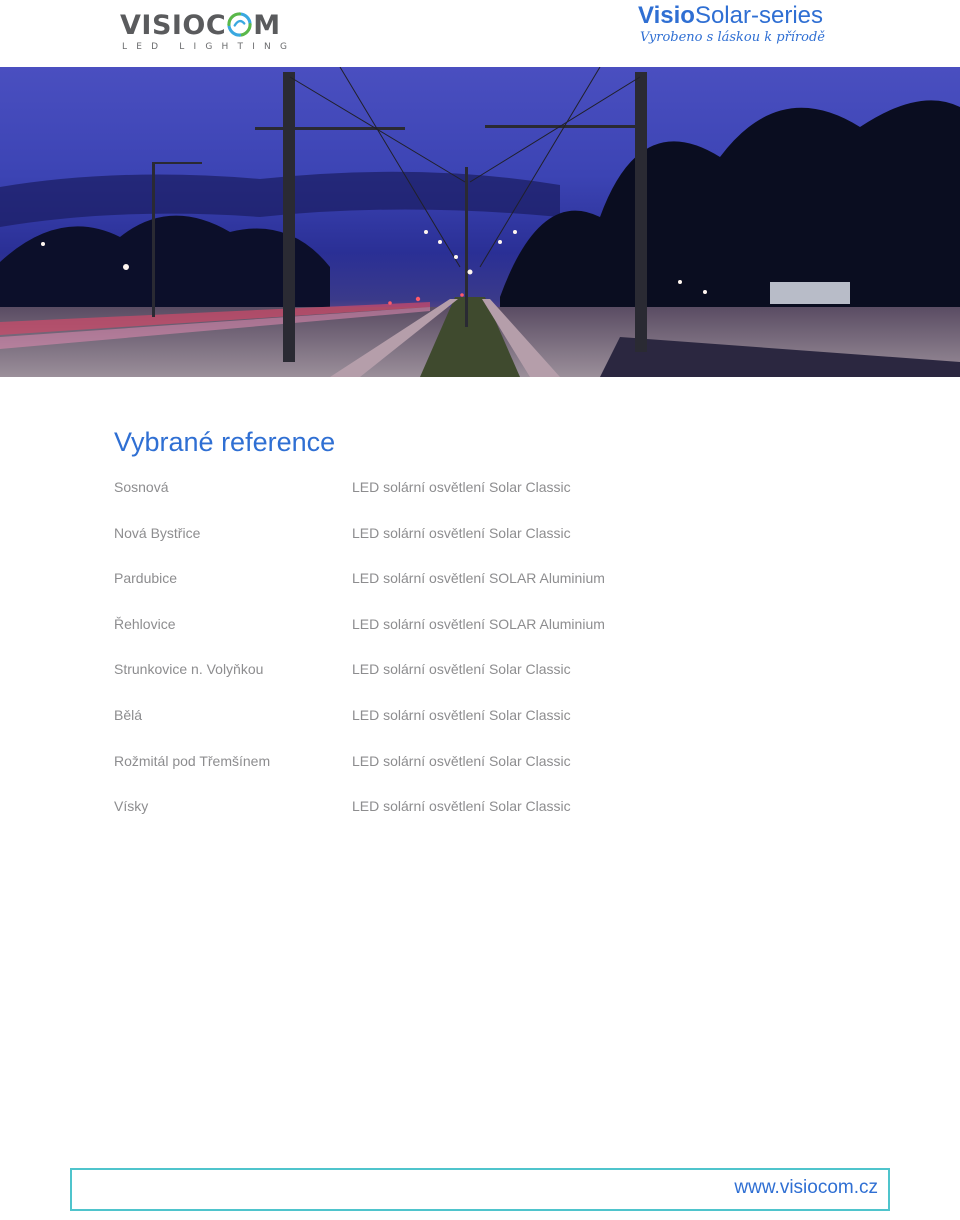 The height and width of the screenshot is (1220, 960). What do you see at coordinates (239, 24) in the screenshot?
I see `logo-swirl-icon` at bounding box center [239, 24].